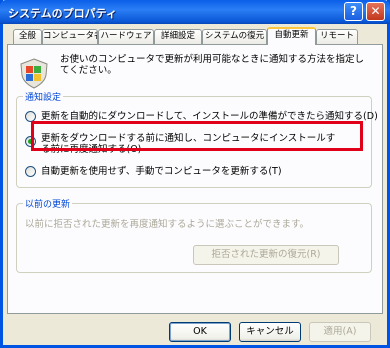 This screenshot has height=348, width=390. What do you see at coordinates (337, 36) in the screenshot?
I see `tab-remote: リモート` at bounding box center [337, 36].